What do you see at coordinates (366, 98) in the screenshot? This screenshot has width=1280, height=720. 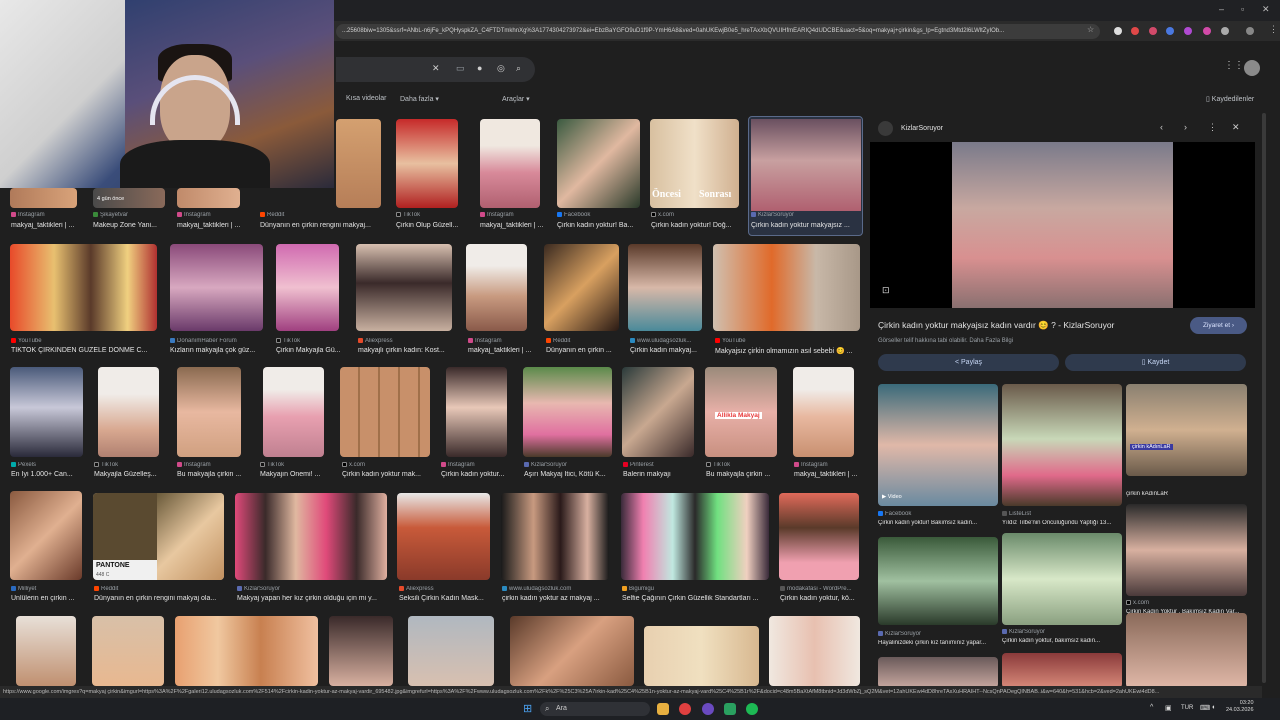 I see `tab-short-videos: Kısa videolar` at bounding box center [366, 98].